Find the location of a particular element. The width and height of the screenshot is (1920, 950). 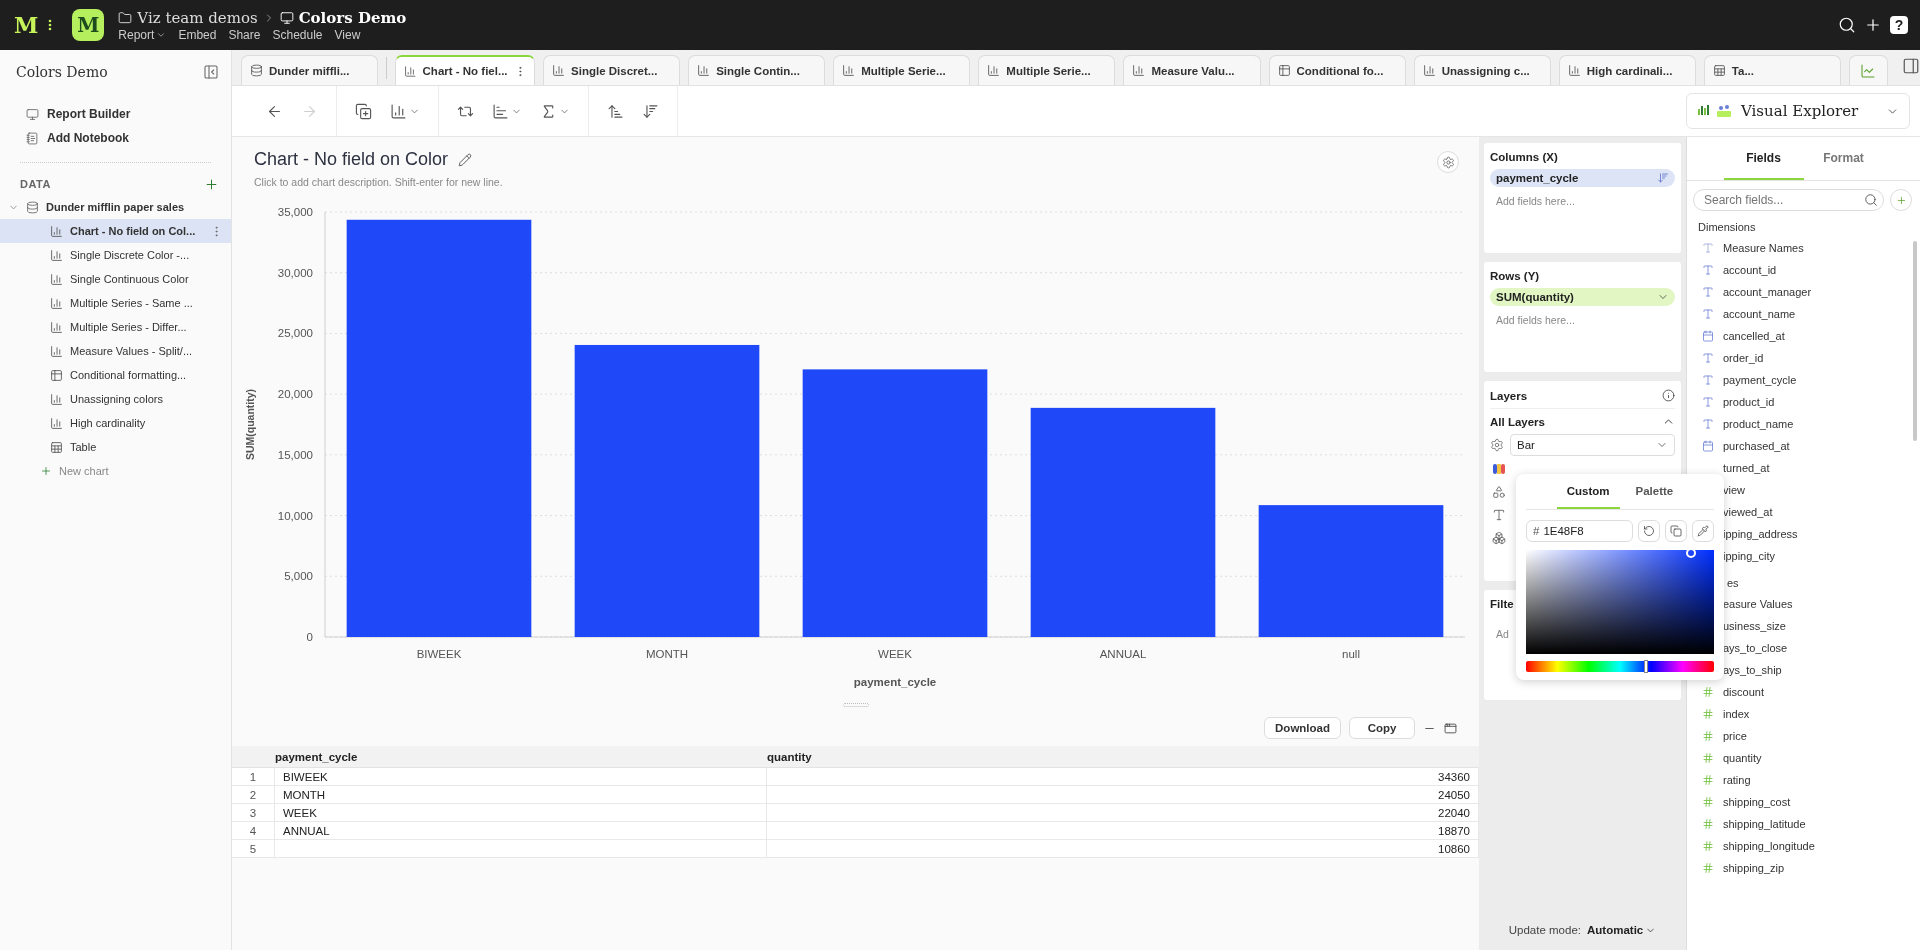

tab: Custom is located at coordinates (1588, 491).